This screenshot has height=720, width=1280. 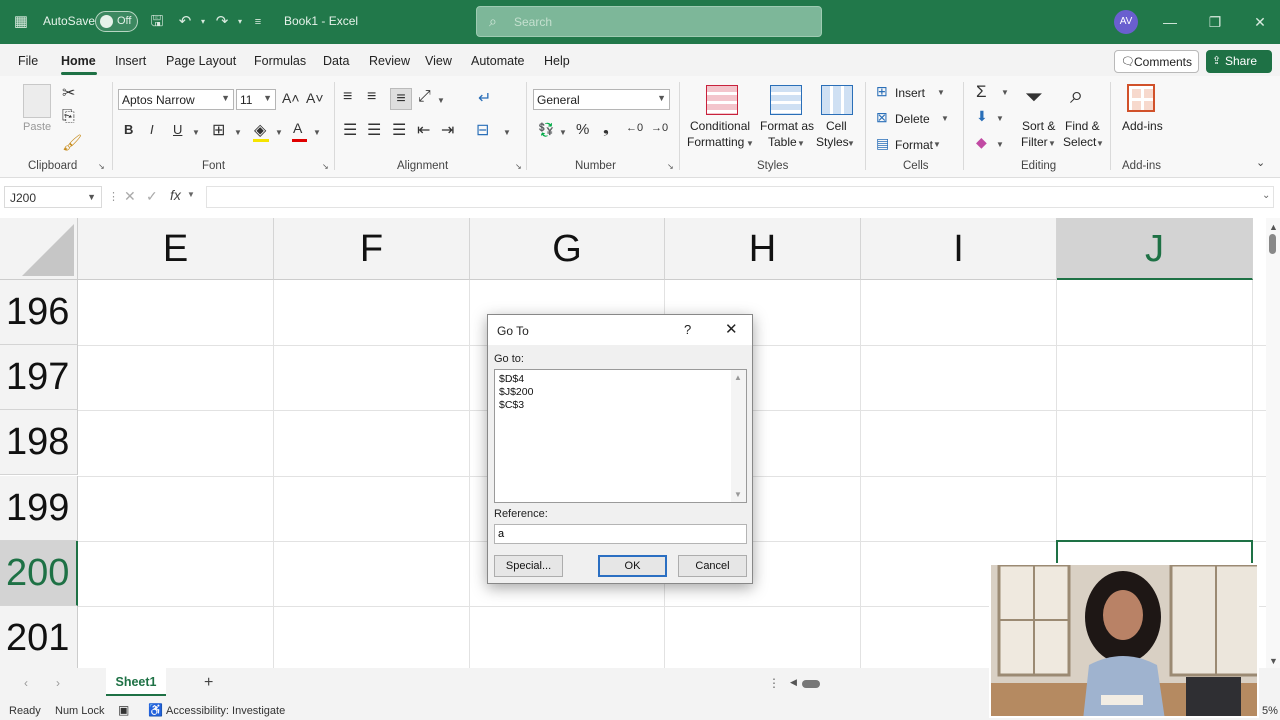 What do you see at coordinates (740, 197) in the screenshot?
I see `formula-input` at bounding box center [740, 197].